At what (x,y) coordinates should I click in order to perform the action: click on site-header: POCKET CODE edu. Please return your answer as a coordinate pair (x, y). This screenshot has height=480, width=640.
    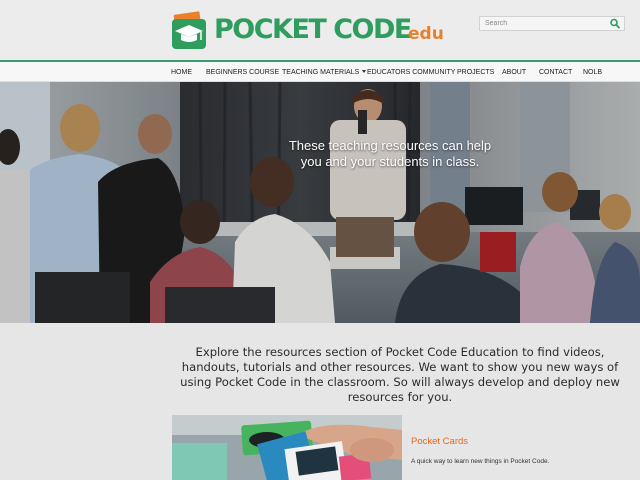
    Looking at the image, I should click on (320, 31).